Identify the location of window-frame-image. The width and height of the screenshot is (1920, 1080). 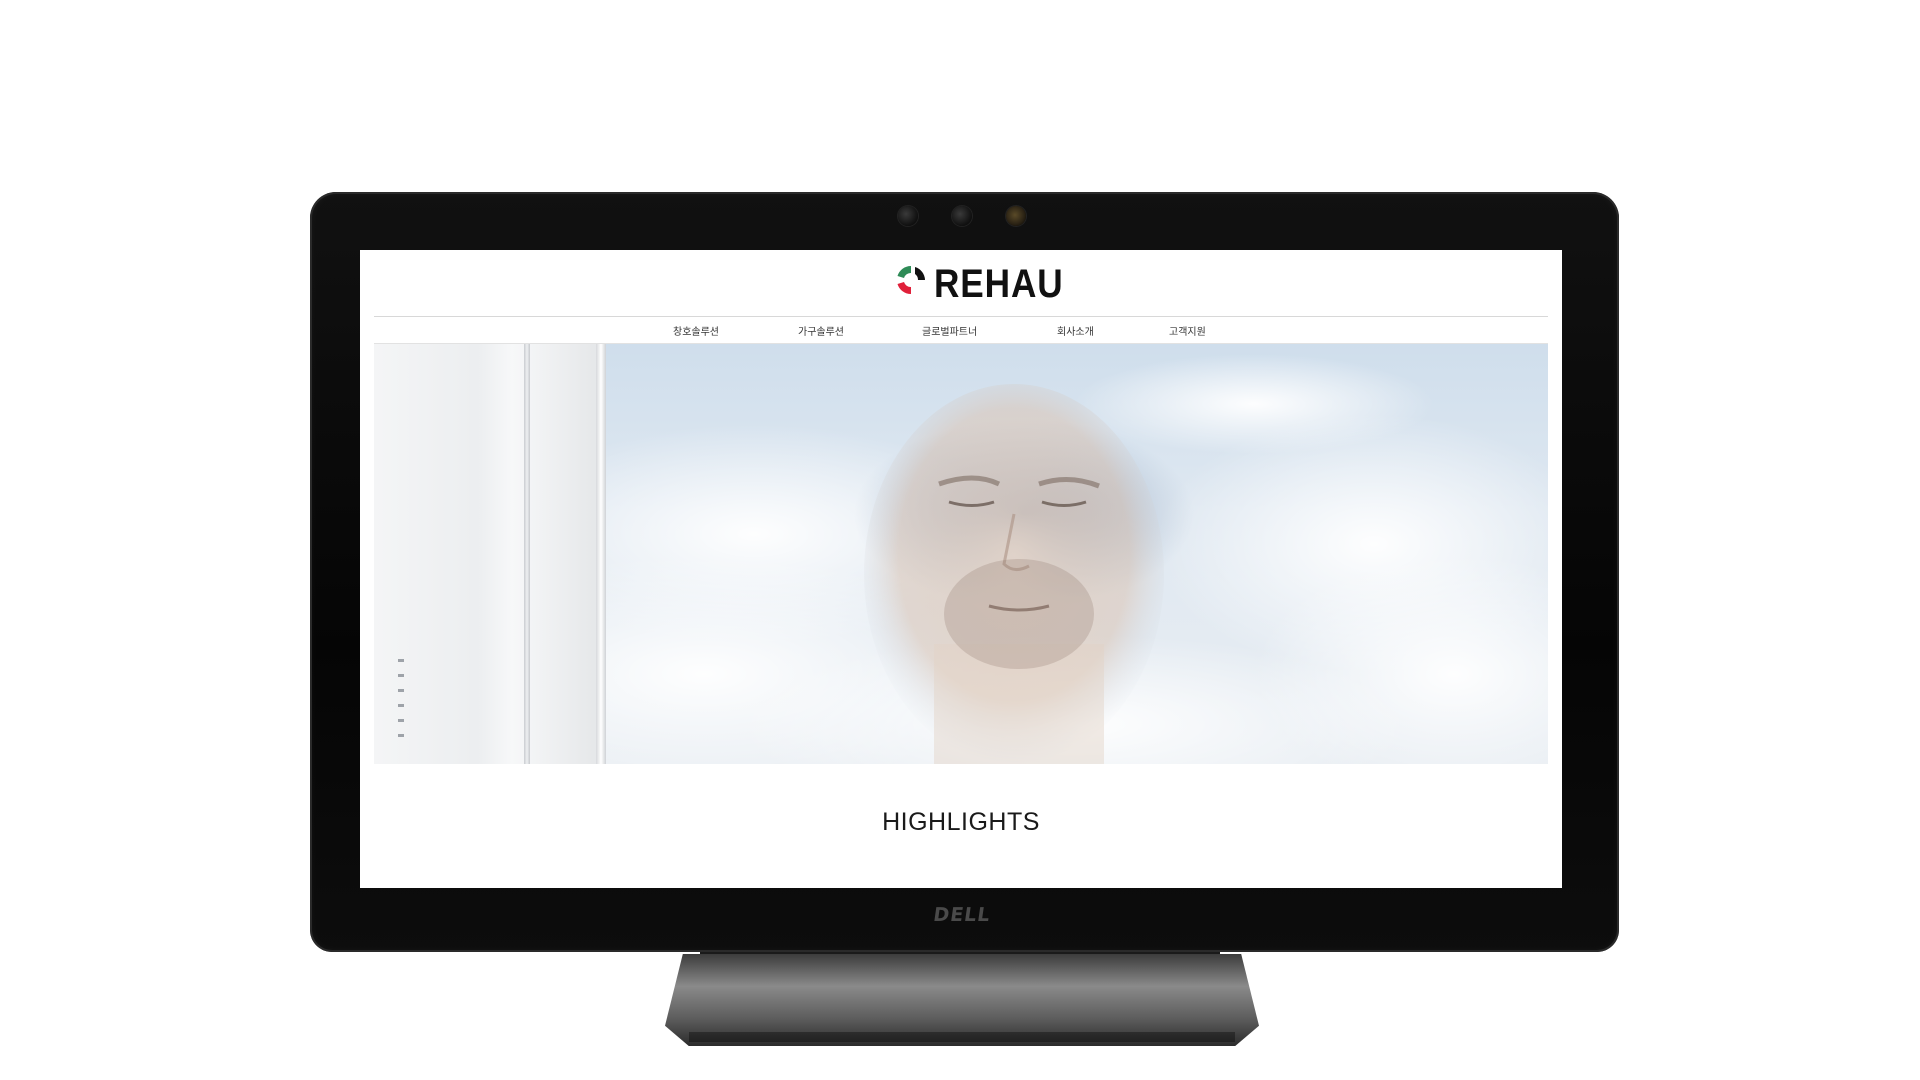
(490, 554).